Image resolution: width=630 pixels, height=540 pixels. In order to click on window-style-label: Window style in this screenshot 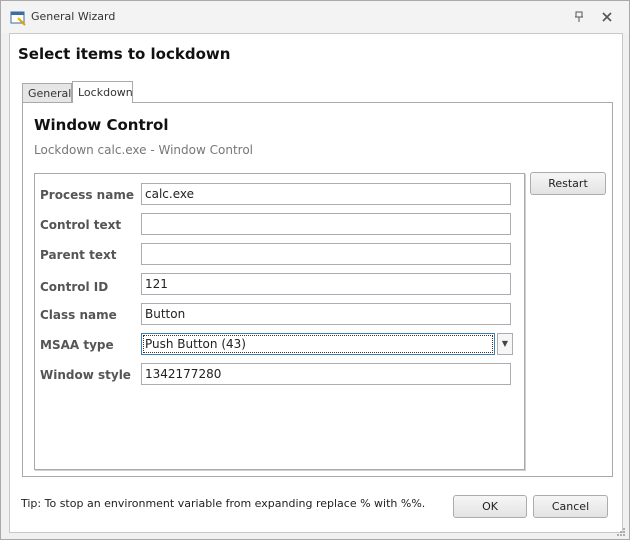, I will do `click(85, 375)`.